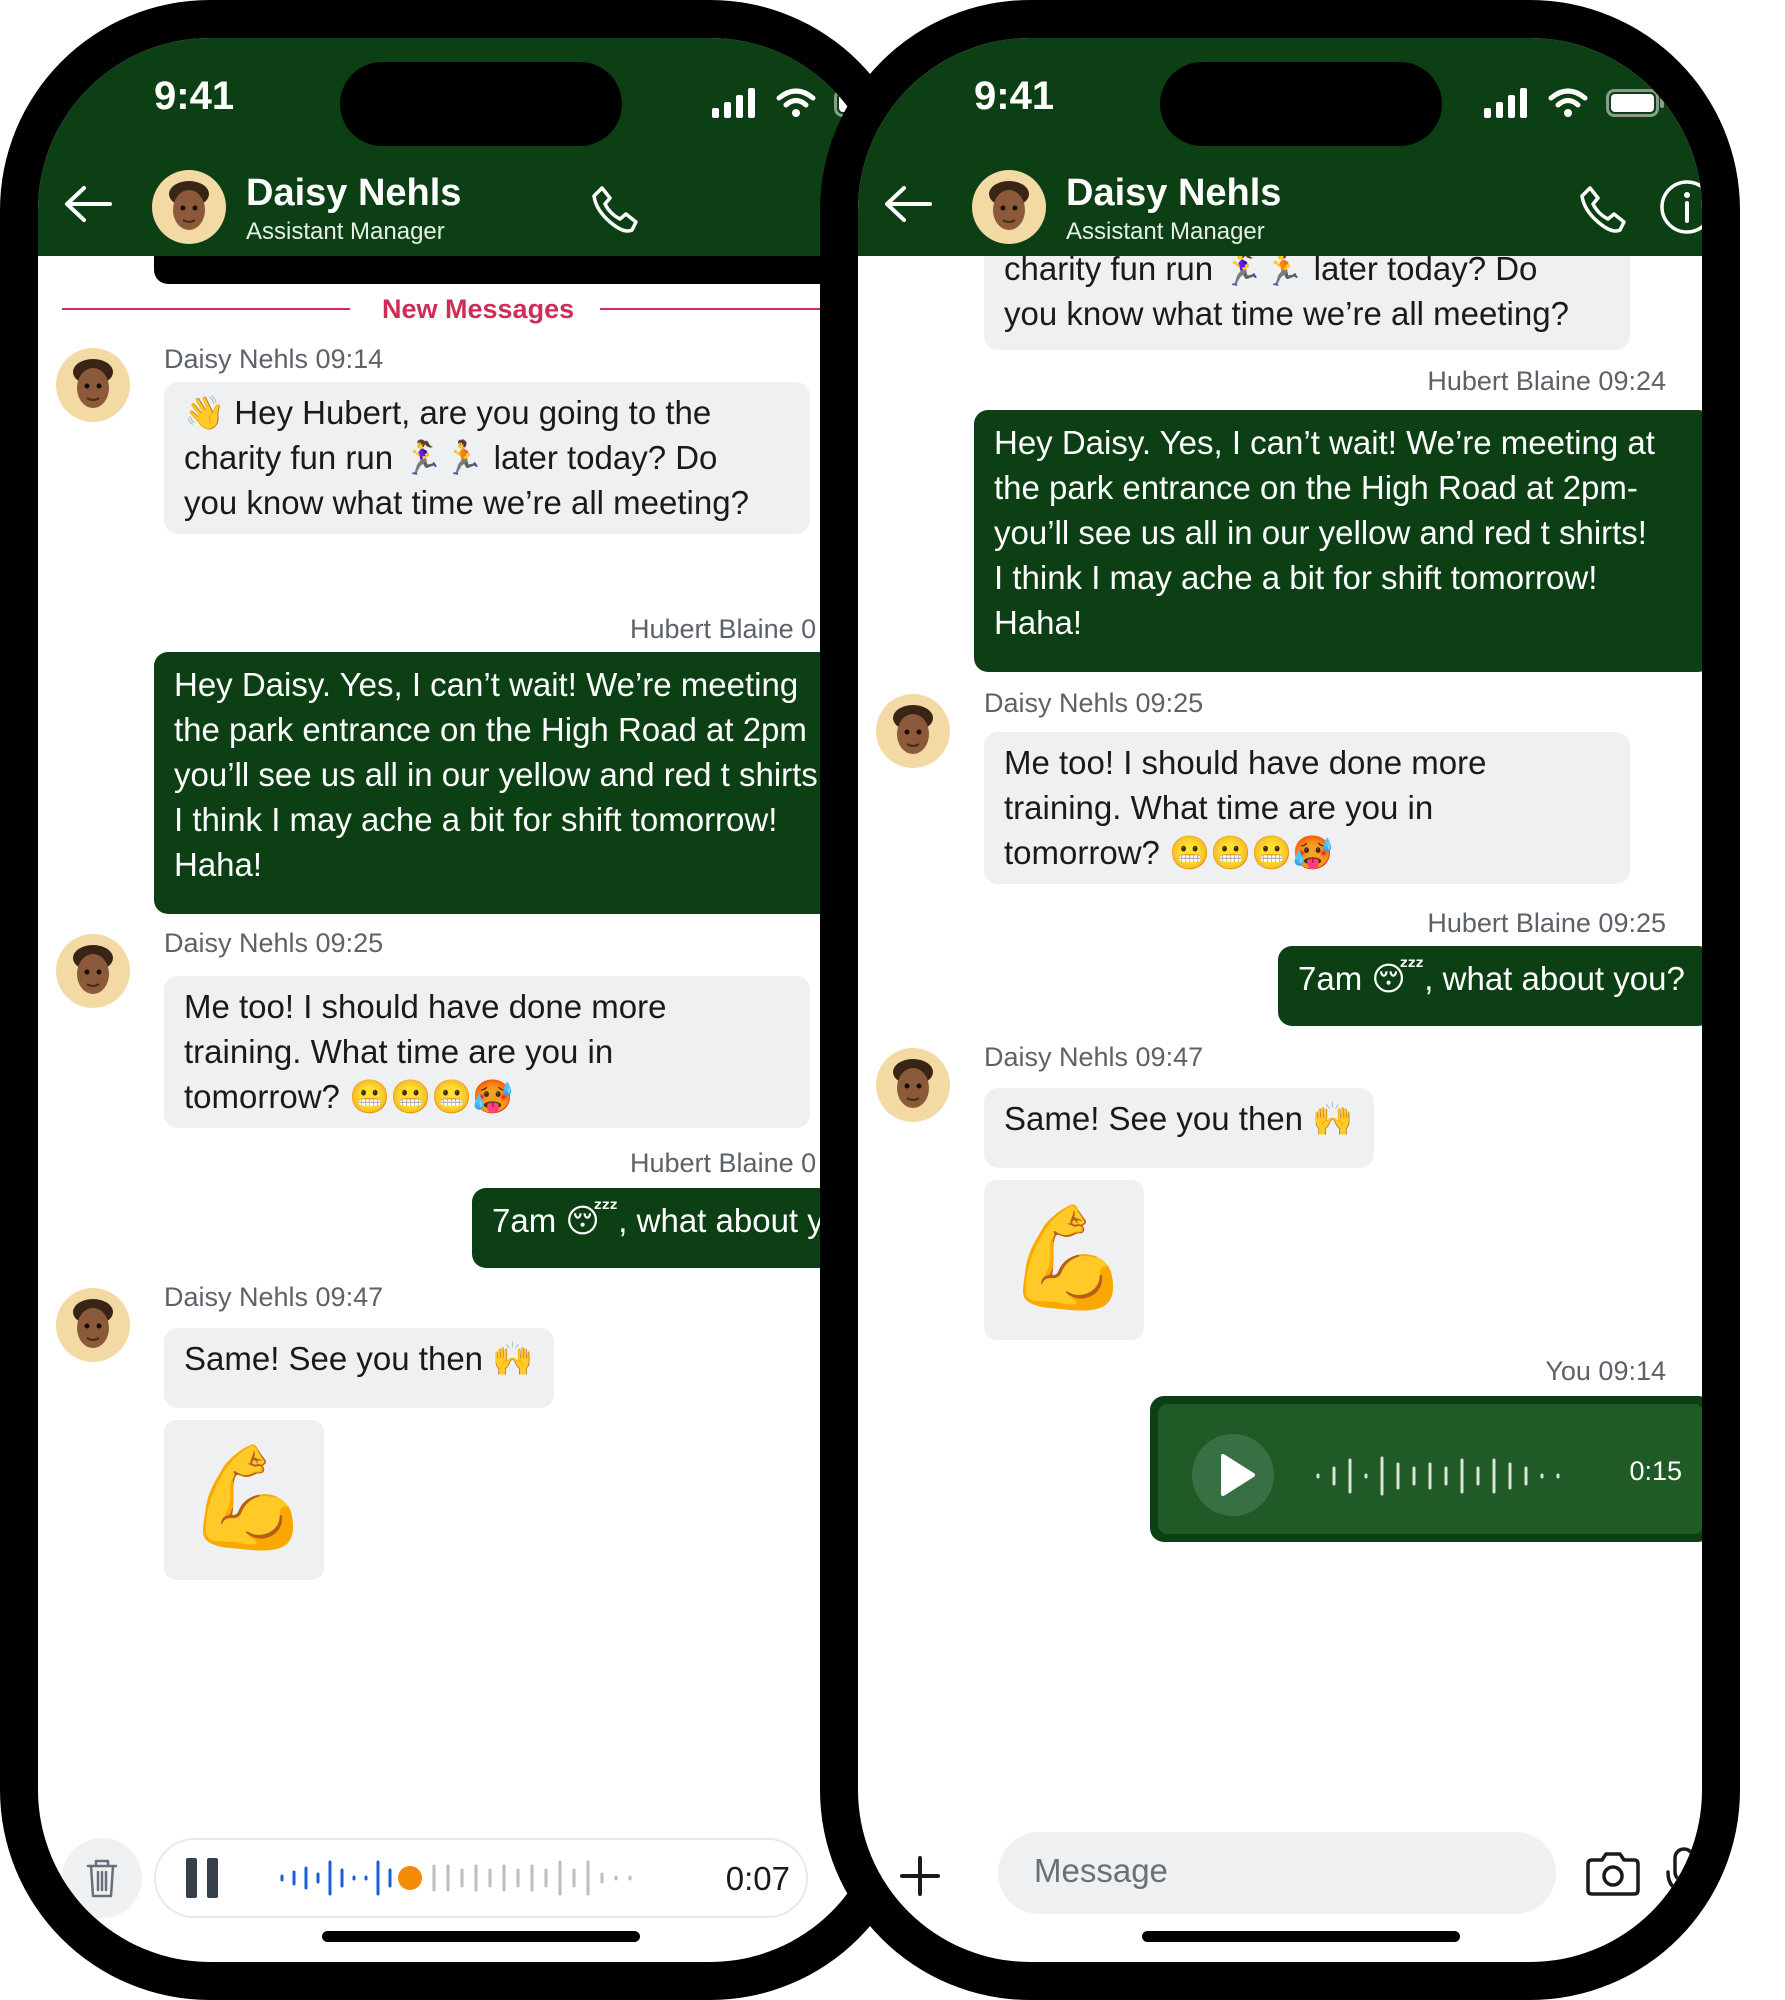 This screenshot has width=1785, height=2000. What do you see at coordinates (349, 1096) in the screenshot?
I see `message-line: tomorrow? 😬😬😬🥵` at bounding box center [349, 1096].